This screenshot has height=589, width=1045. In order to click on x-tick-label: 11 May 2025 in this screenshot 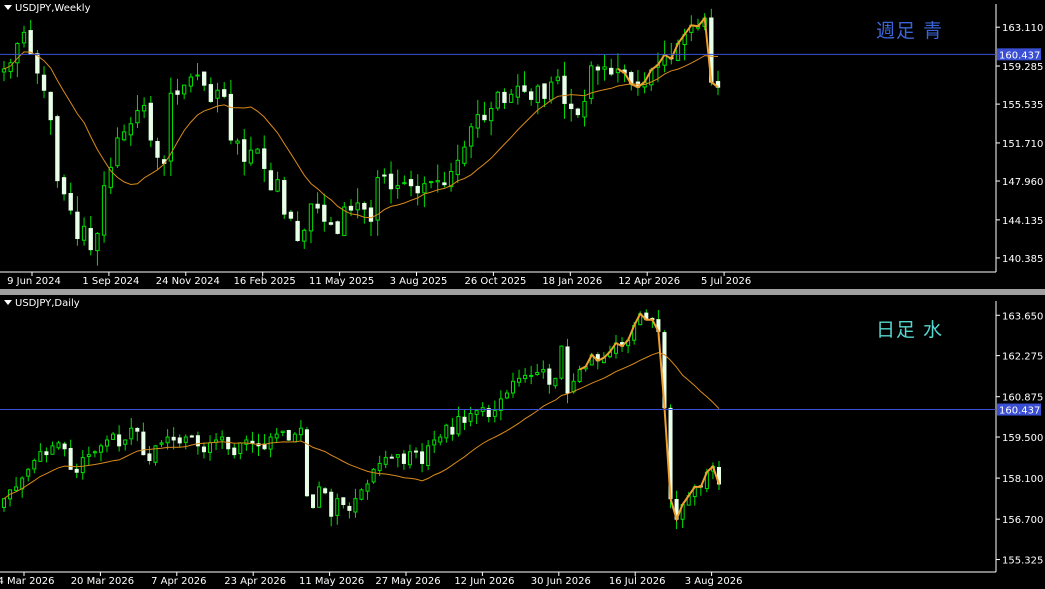, I will do `click(341, 281)`.